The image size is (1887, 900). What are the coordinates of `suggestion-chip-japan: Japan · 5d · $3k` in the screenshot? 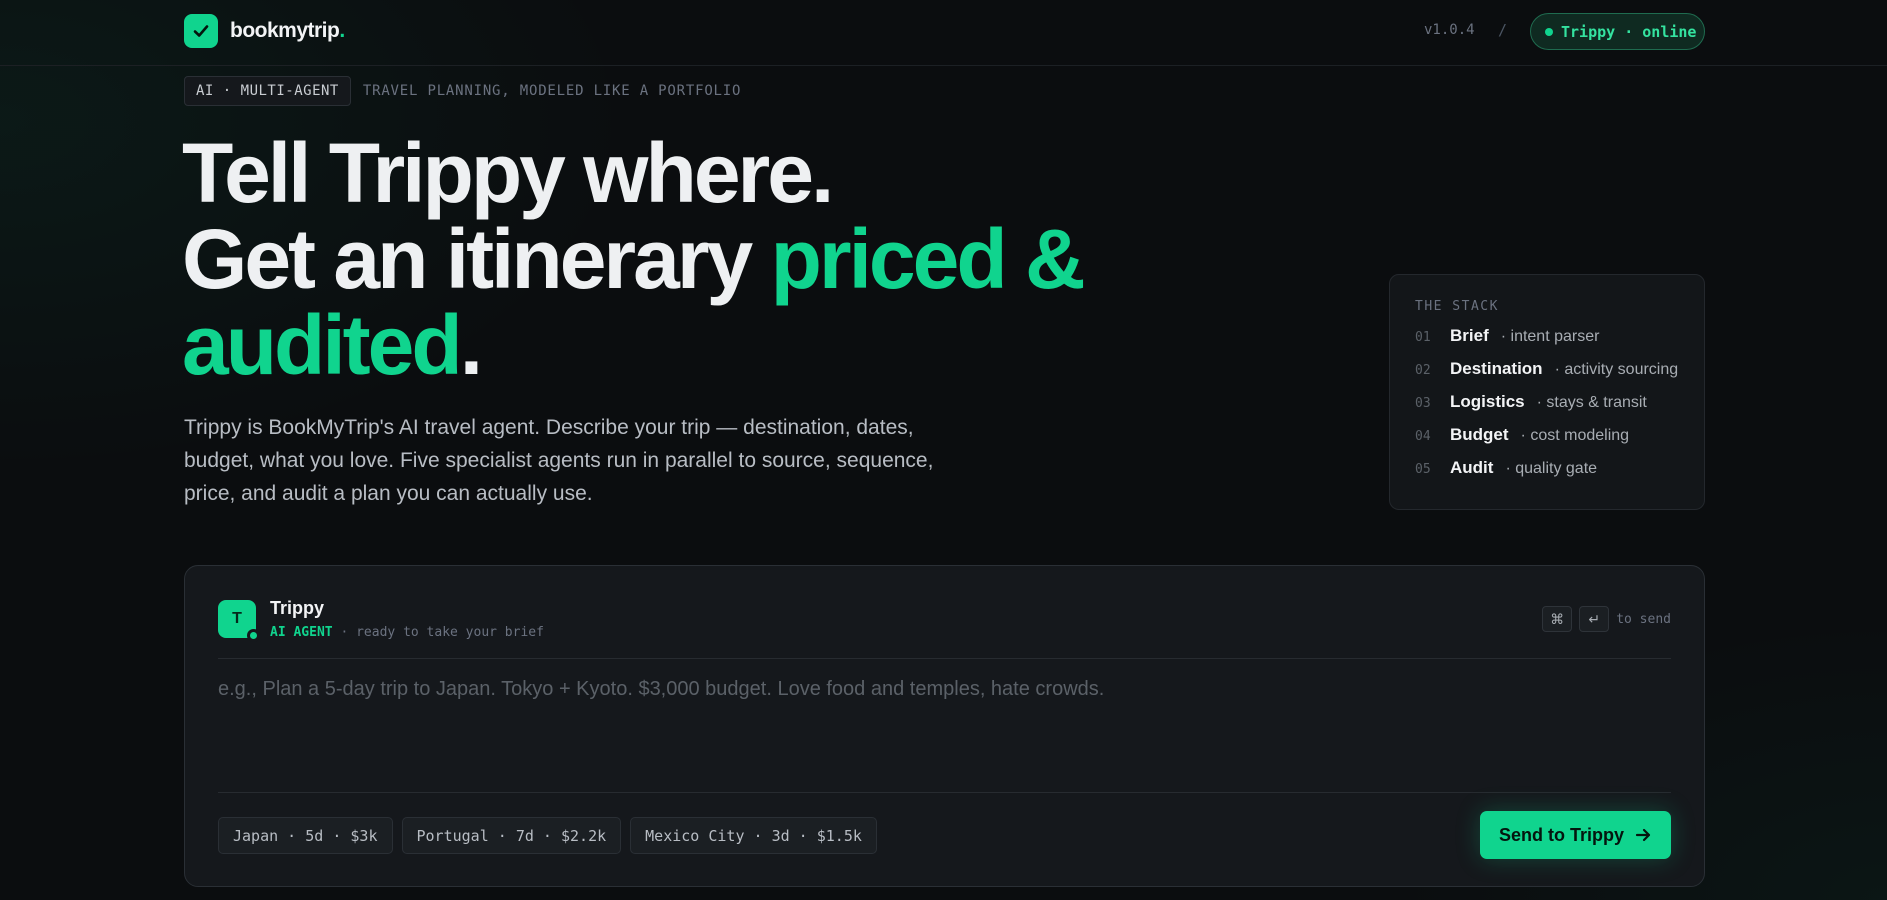 It's located at (305, 835).